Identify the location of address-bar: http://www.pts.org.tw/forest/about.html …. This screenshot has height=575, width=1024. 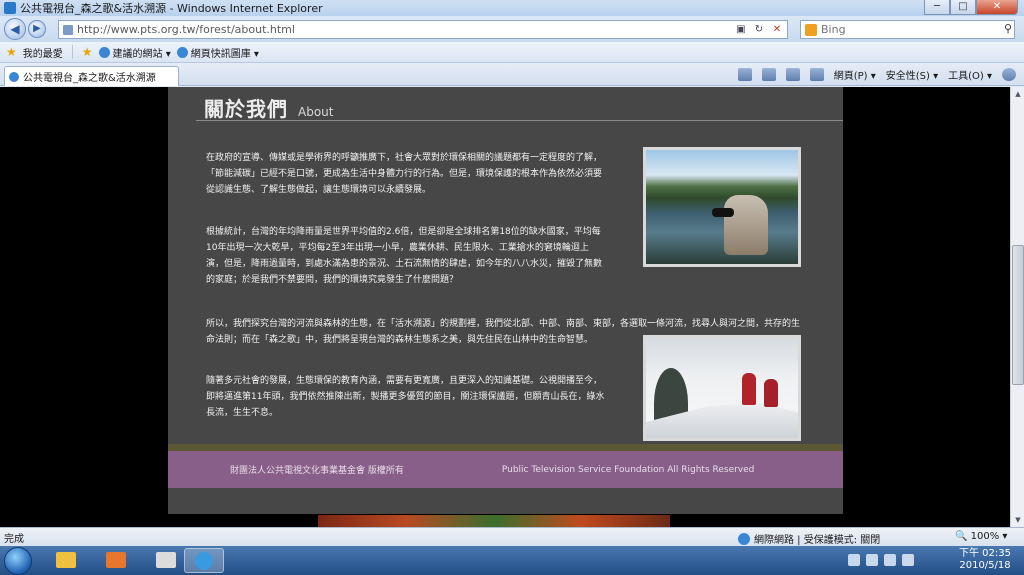
(423, 29).